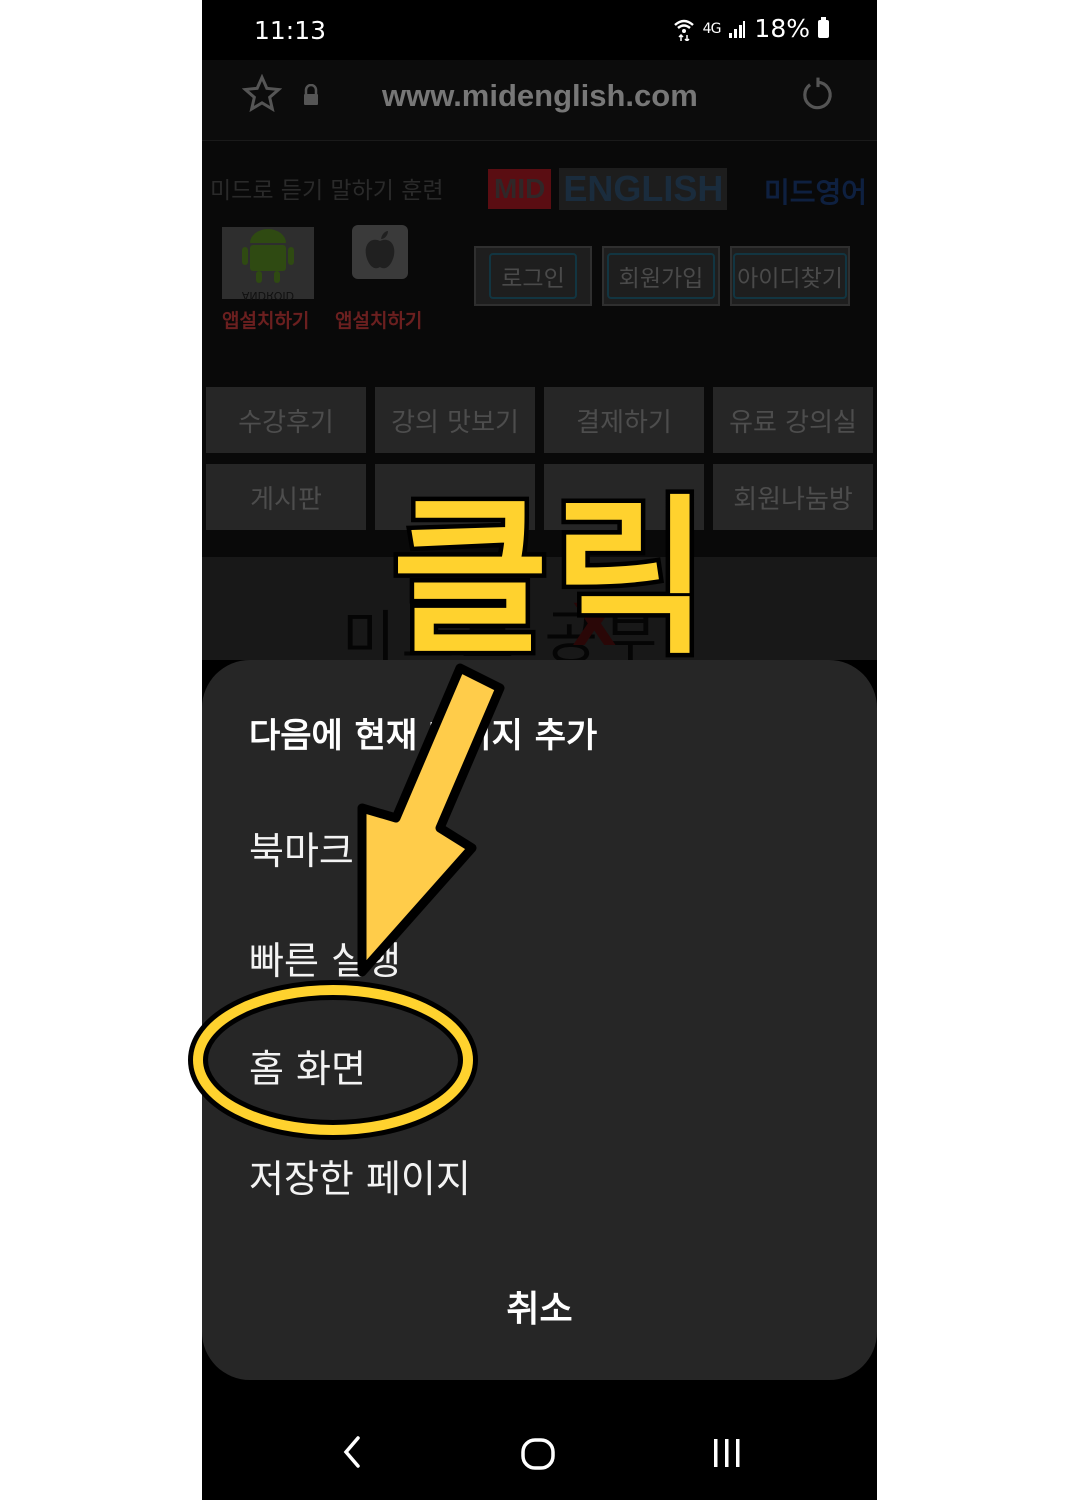  Describe the element at coordinates (816, 192) in the screenshot. I see `logo-korean: 미드영어` at that location.